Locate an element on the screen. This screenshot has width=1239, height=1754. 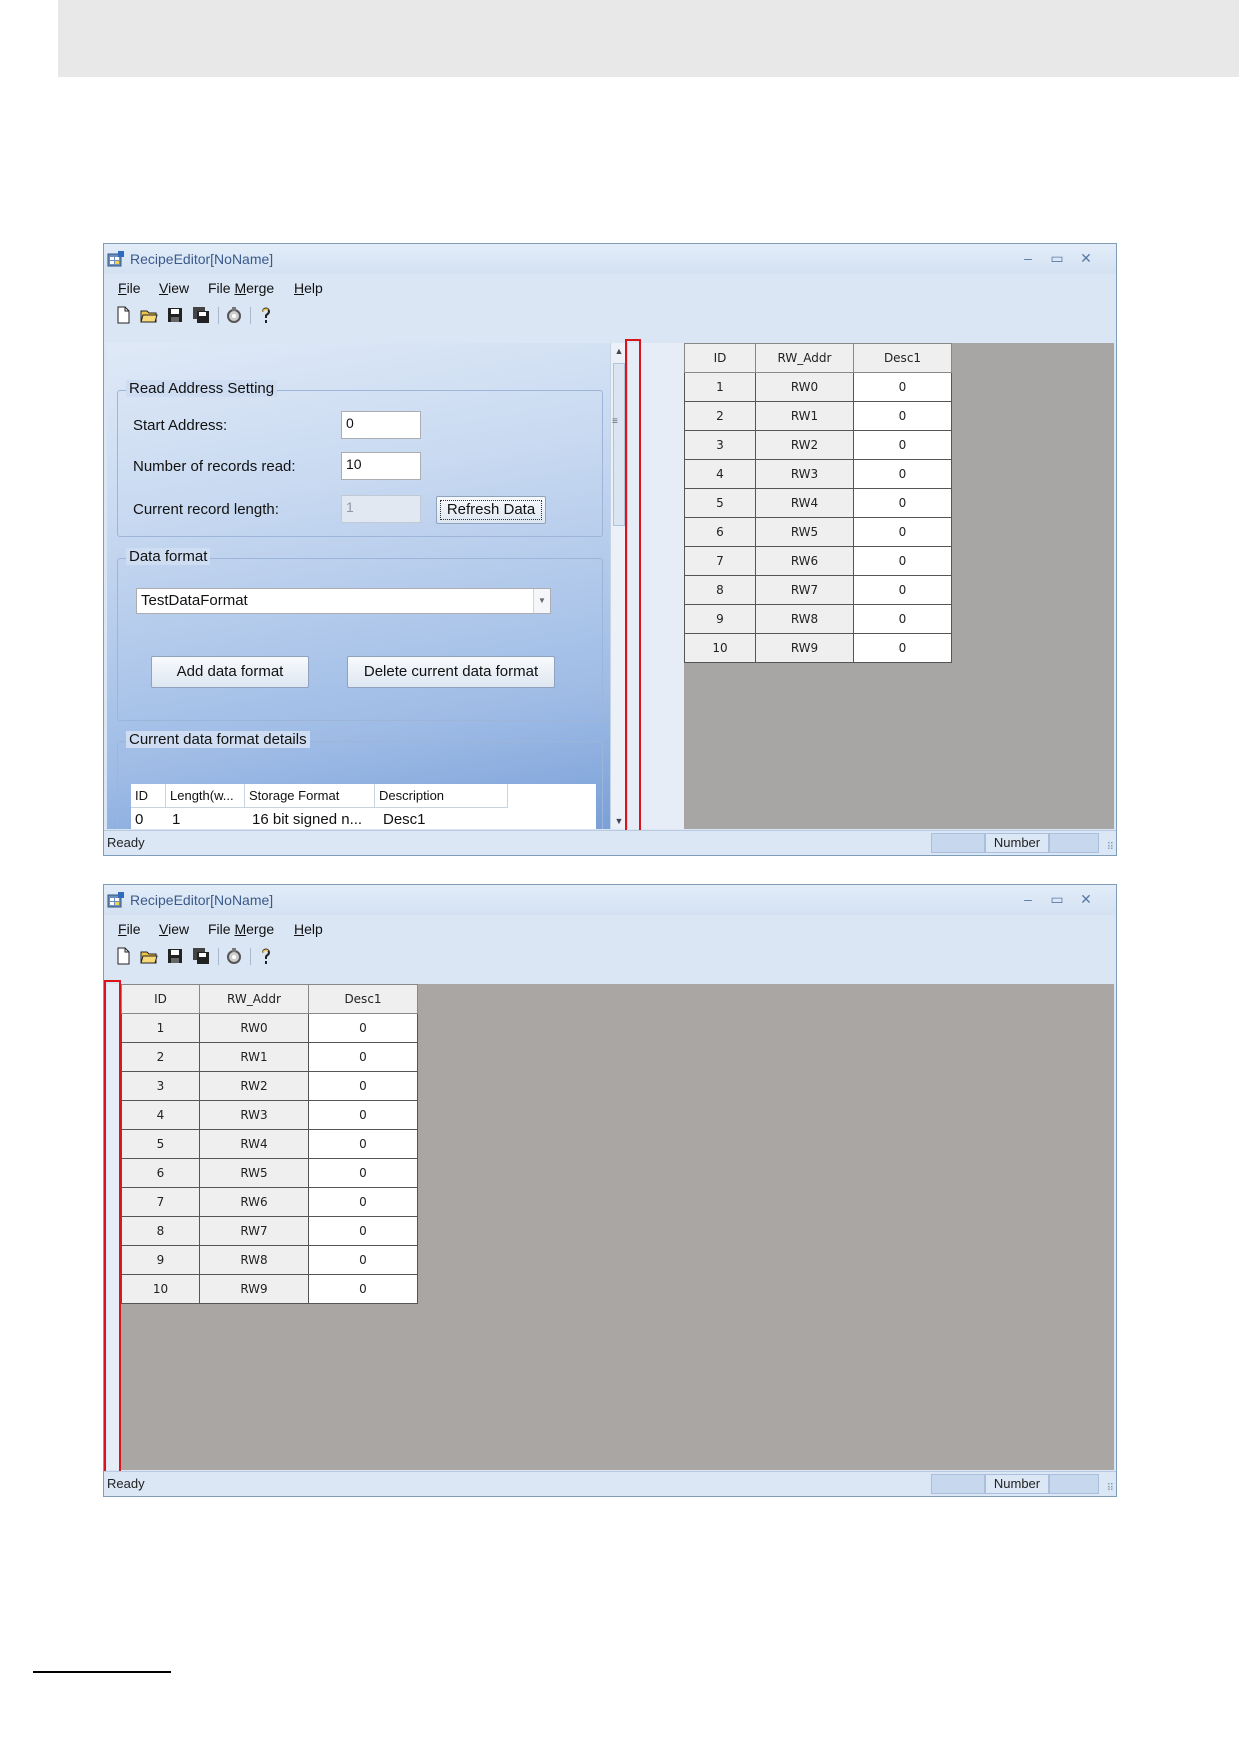
cell-rw-addr: RW8 is located at coordinates (254, 1260).